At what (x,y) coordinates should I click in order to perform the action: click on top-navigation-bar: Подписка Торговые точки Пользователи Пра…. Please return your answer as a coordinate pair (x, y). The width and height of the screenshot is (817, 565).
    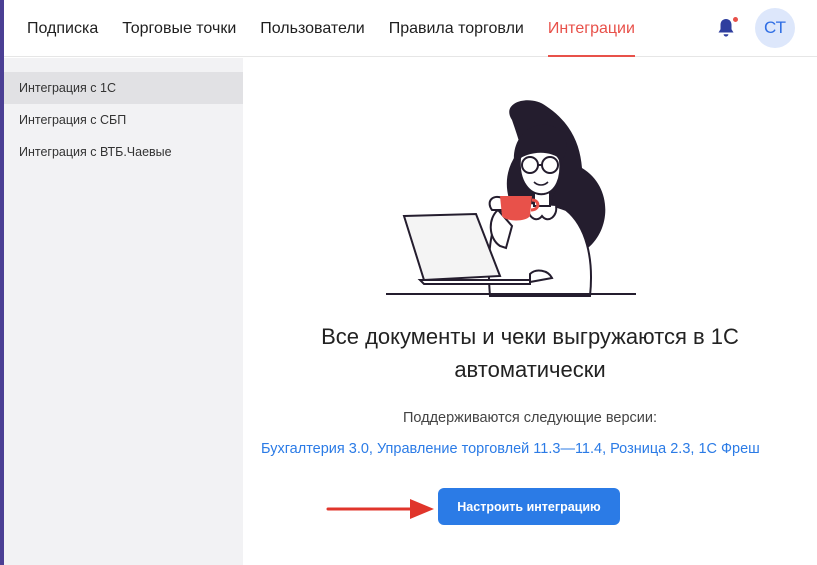
    Looking at the image, I should click on (410, 28).